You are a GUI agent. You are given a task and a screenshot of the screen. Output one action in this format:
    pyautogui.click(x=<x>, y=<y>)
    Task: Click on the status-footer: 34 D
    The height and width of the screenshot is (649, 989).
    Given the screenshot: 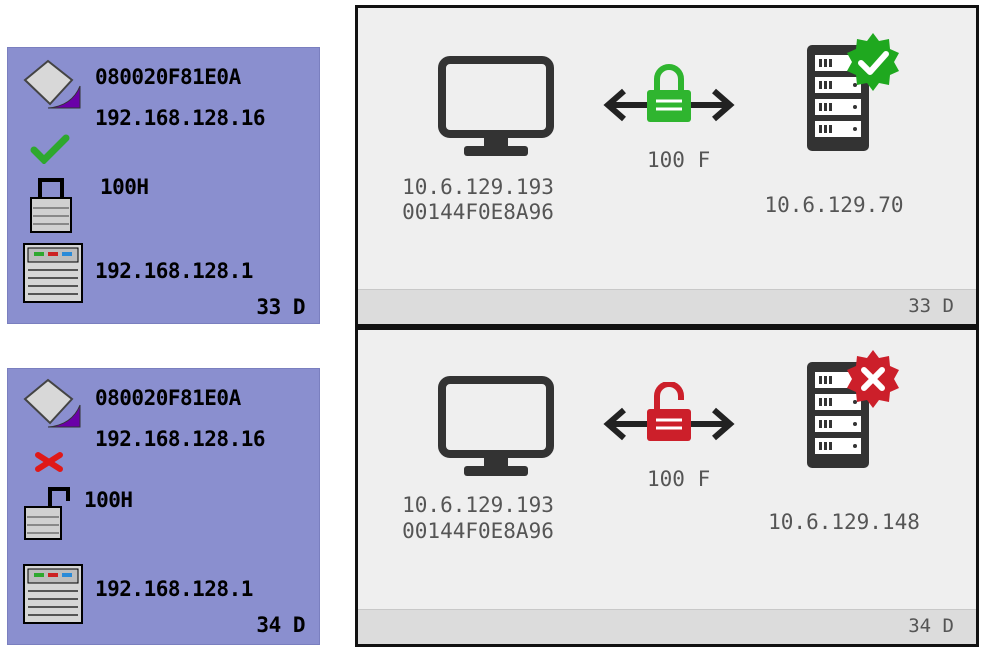 What is the action you would take?
    pyautogui.click(x=667, y=626)
    